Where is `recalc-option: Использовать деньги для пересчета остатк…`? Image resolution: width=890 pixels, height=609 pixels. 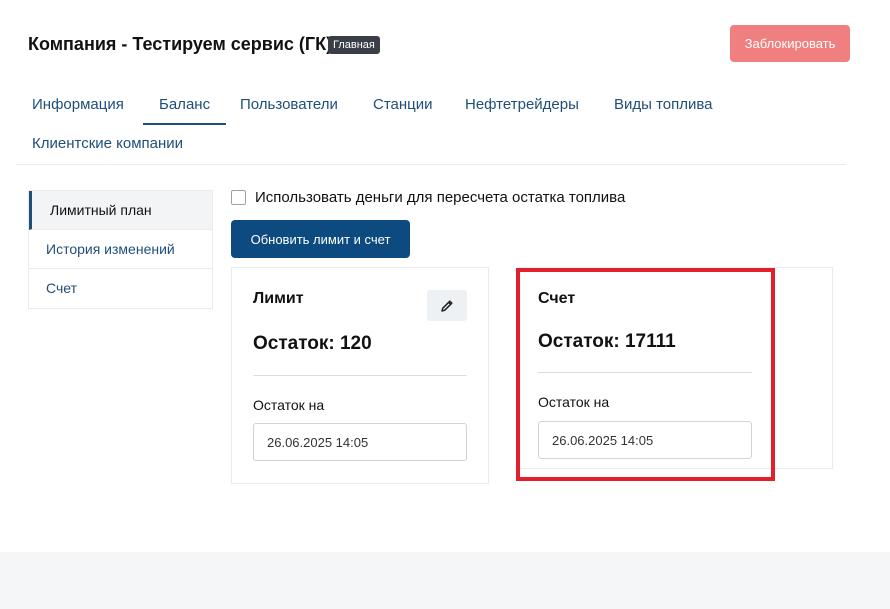
recalc-option: Использовать деньги для пересчета остатк… is located at coordinates (428, 197).